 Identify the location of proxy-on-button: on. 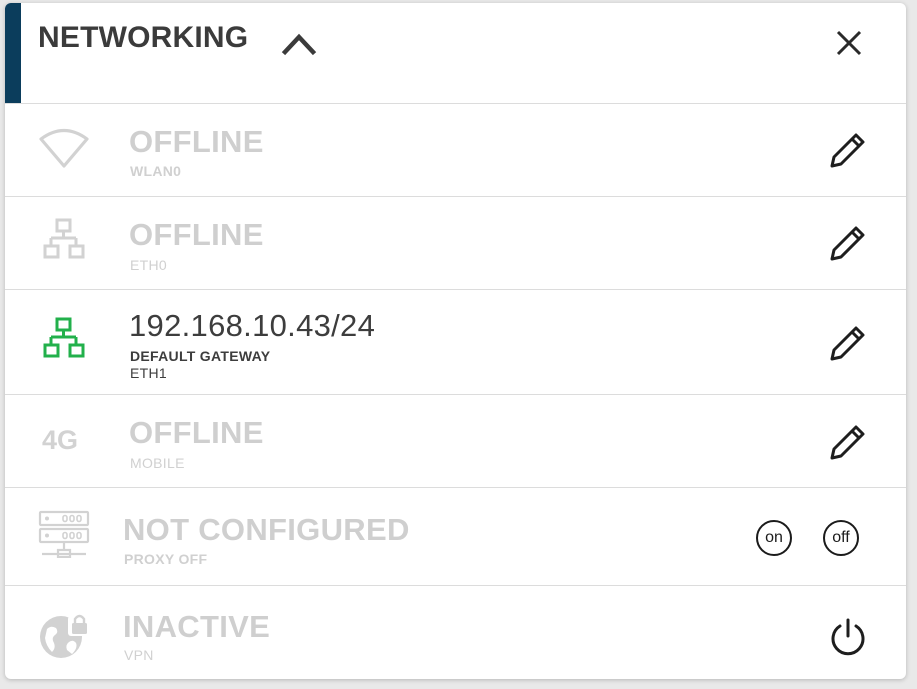
(774, 538).